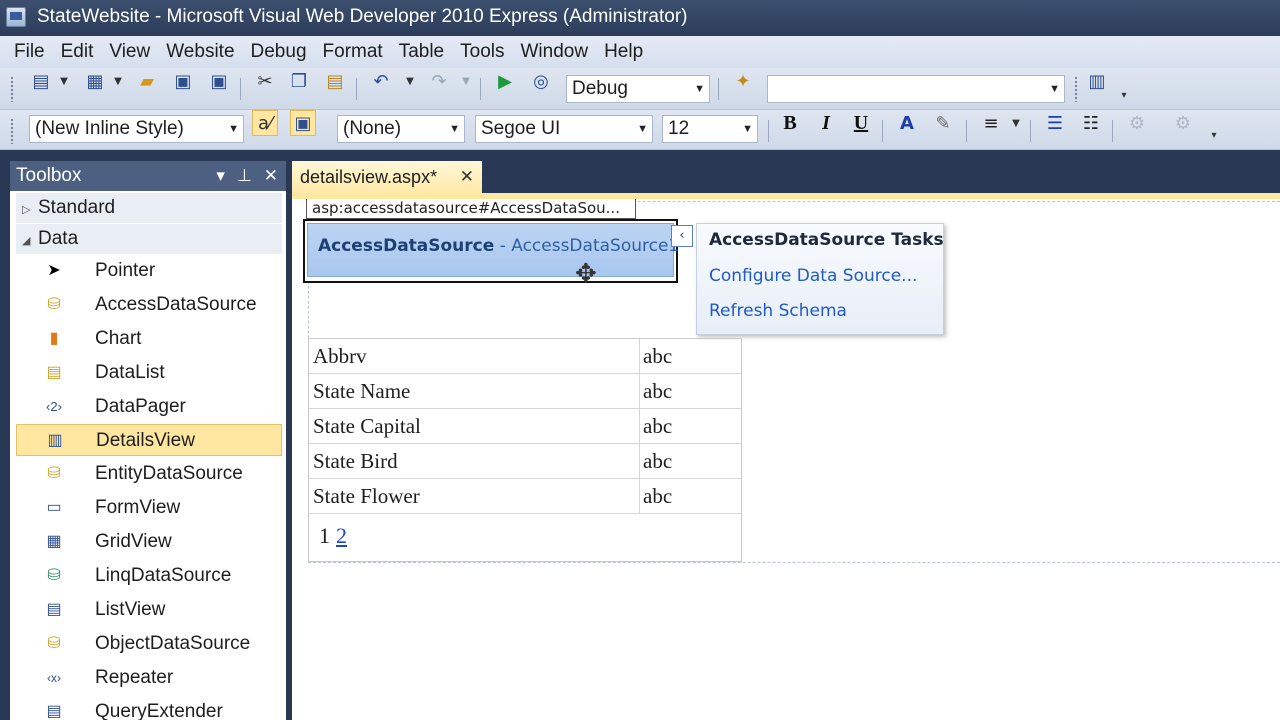 Image resolution: width=1280 pixels, height=720 pixels. What do you see at coordinates (169, 473) in the screenshot?
I see `item-label: EntityDataSource` at bounding box center [169, 473].